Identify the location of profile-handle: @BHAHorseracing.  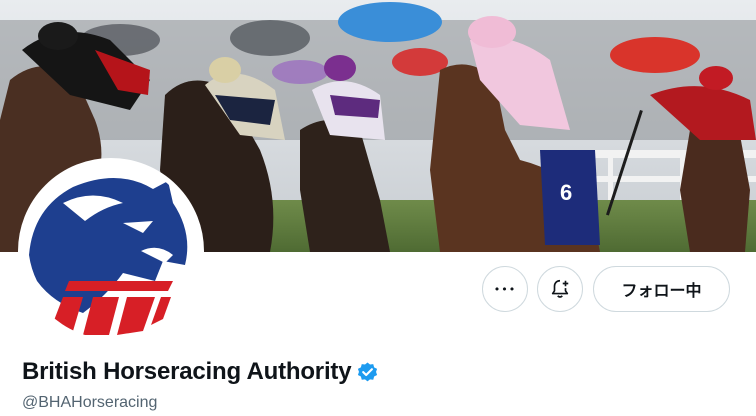
(90, 402).